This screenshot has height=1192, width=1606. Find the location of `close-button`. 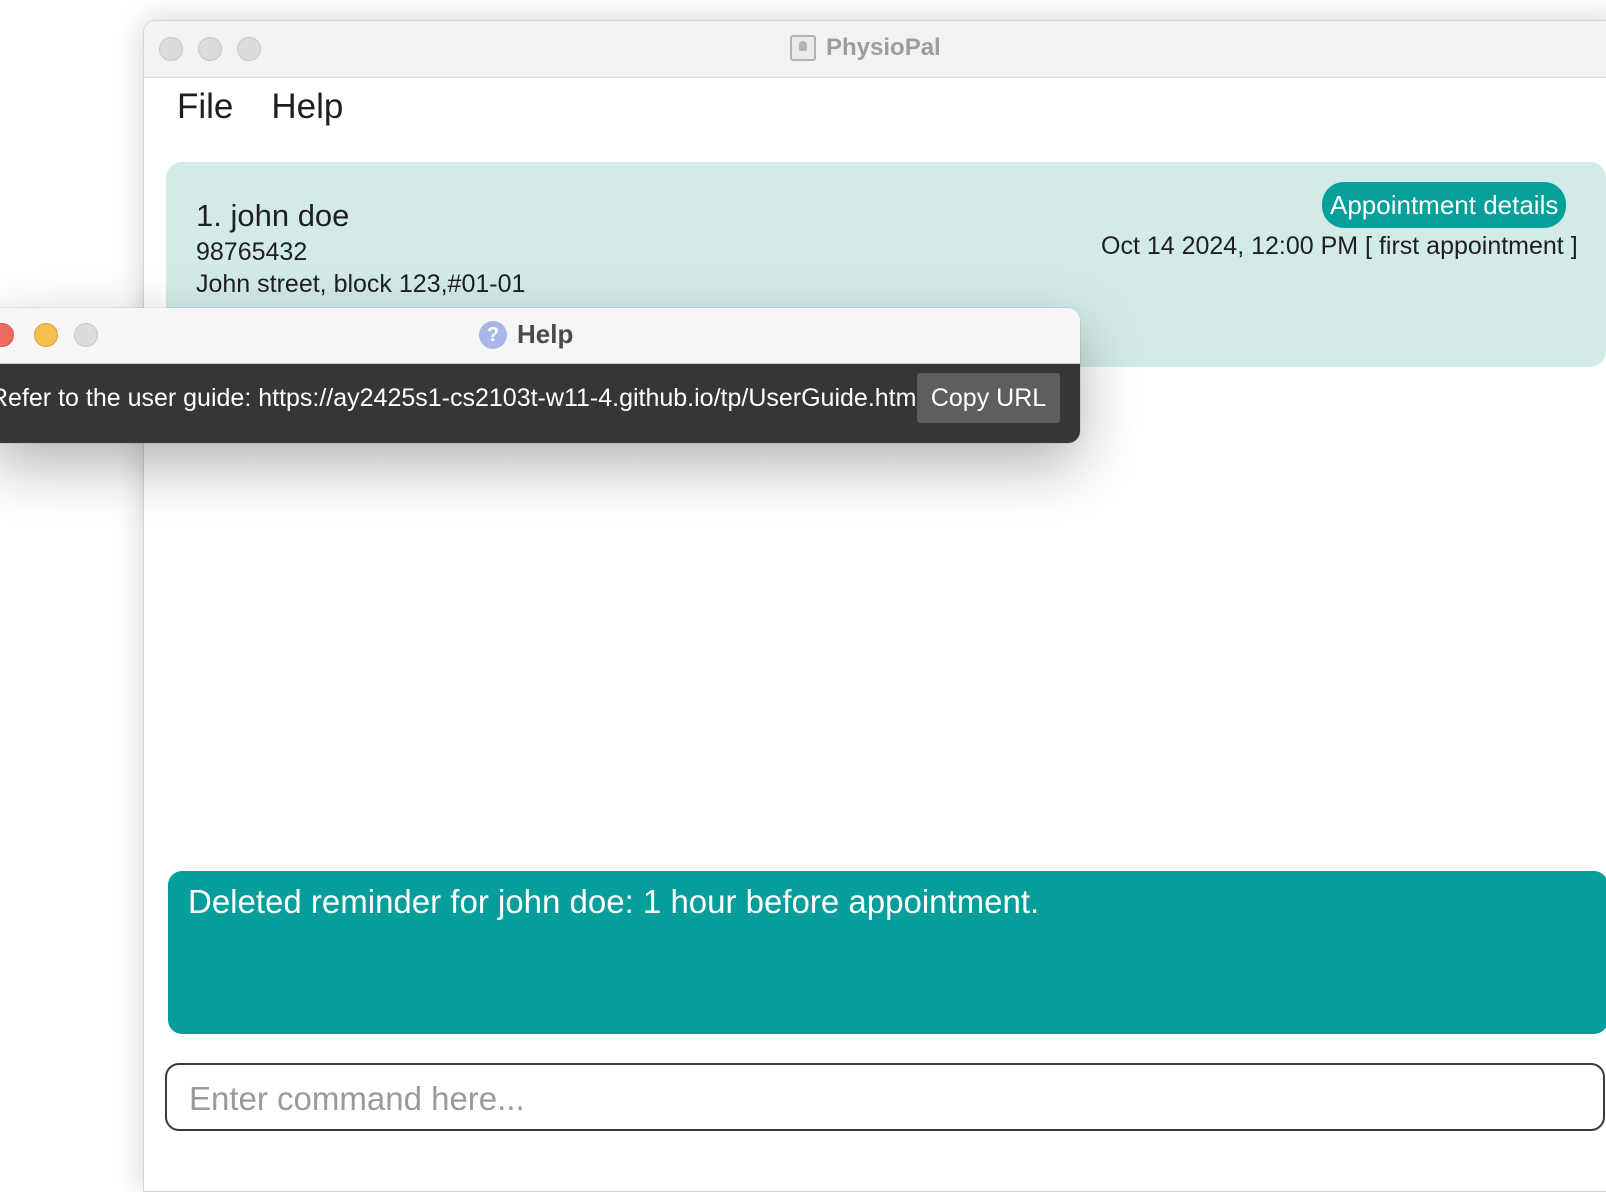

close-button is located at coordinates (171, 49).